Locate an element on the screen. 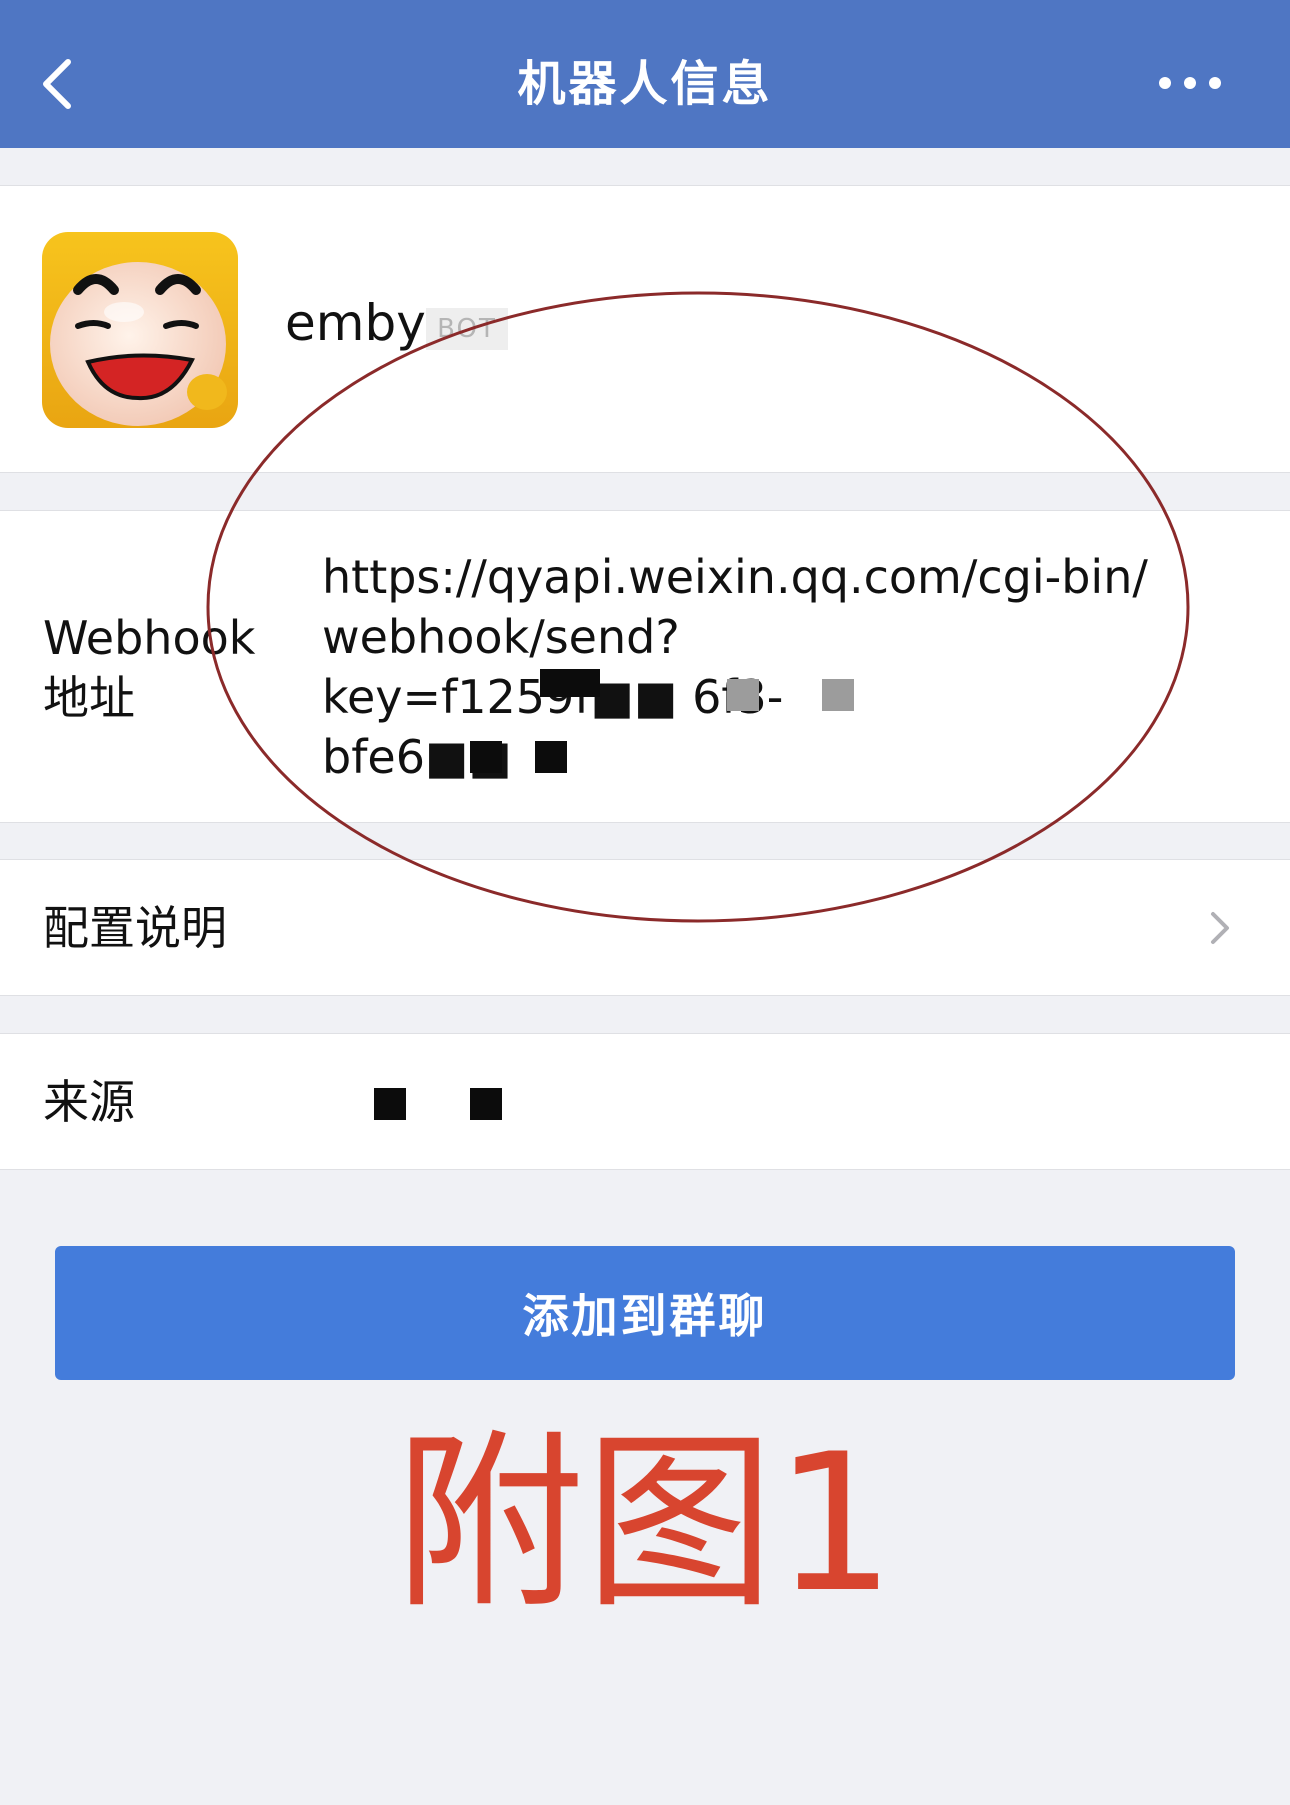  config-instructions-row: 配置说明 is located at coordinates (645, 927).